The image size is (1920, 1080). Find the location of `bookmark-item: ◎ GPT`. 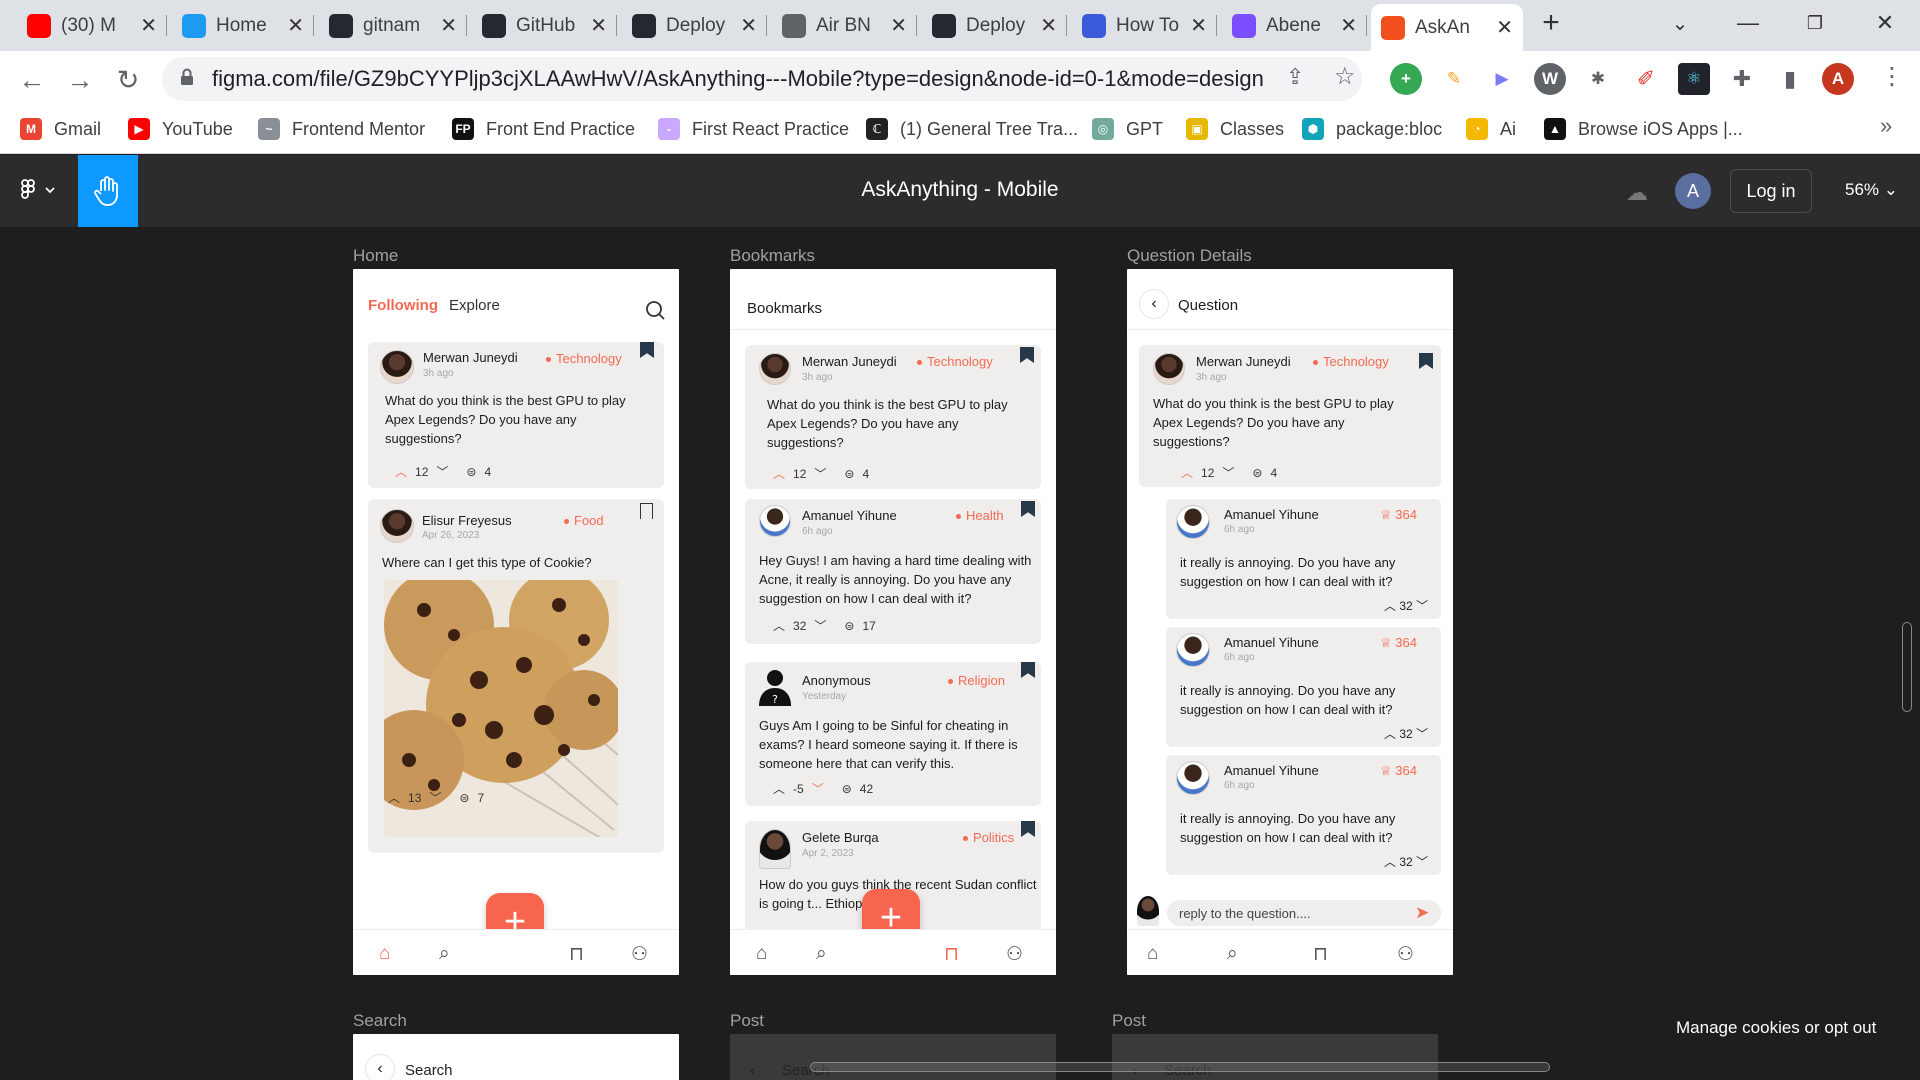

bookmark-item: ◎ GPT is located at coordinates (1127, 129).